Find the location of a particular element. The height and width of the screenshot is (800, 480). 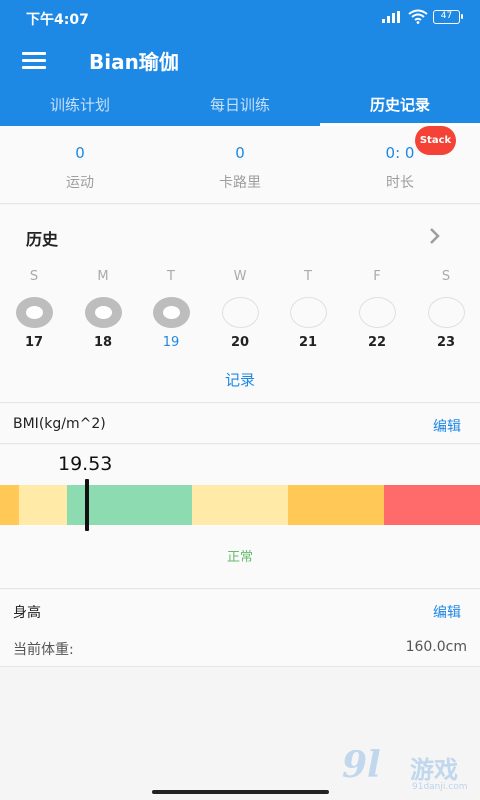

tab-bar: 训练计划 每日训练 历史记录 is located at coordinates (240, 106).